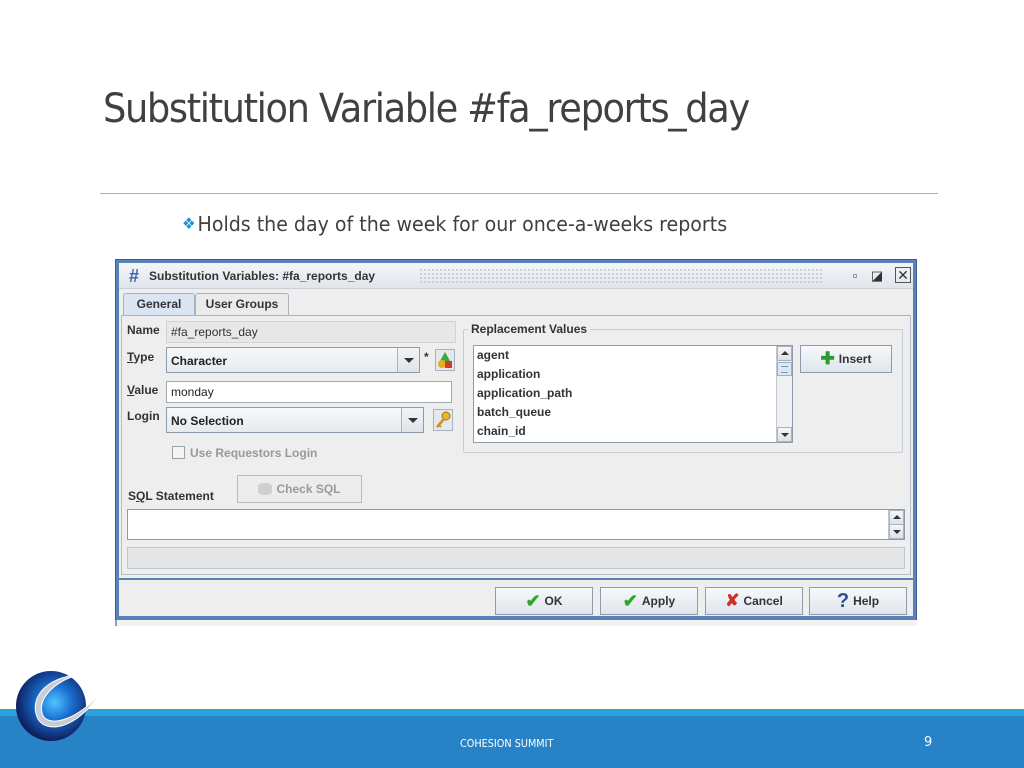 The height and width of the screenshot is (768, 1024). Describe the element at coordinates (59, 706) in the screenshot. I see `cohesion-logo-icon` at that location.